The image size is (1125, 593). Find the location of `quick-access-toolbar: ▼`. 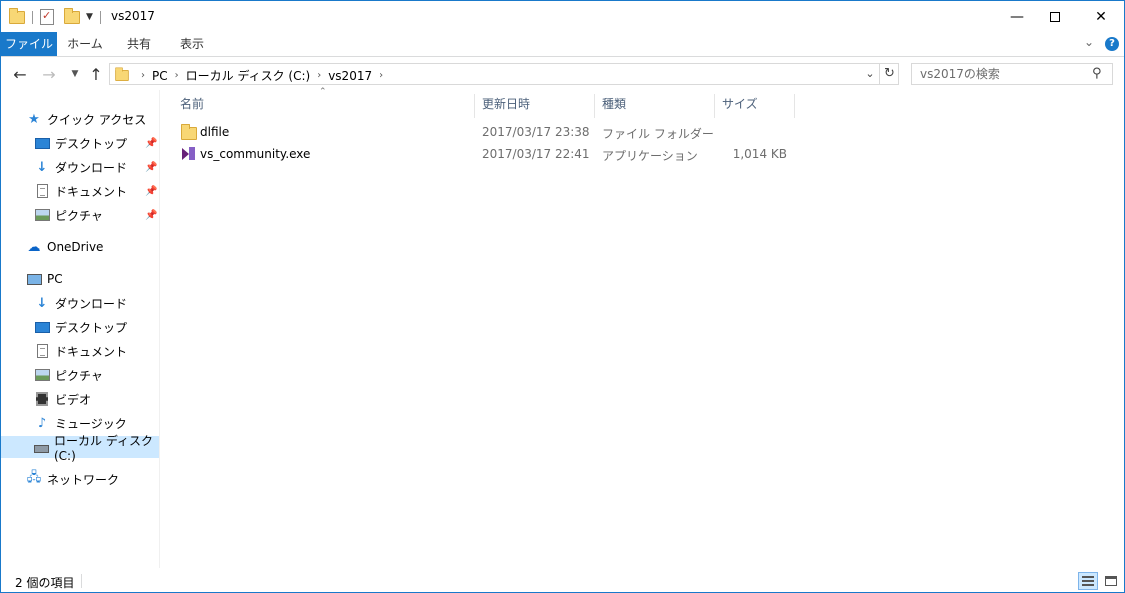

quick-access-toolbar: ▼ is located at coordinates (56, 17).